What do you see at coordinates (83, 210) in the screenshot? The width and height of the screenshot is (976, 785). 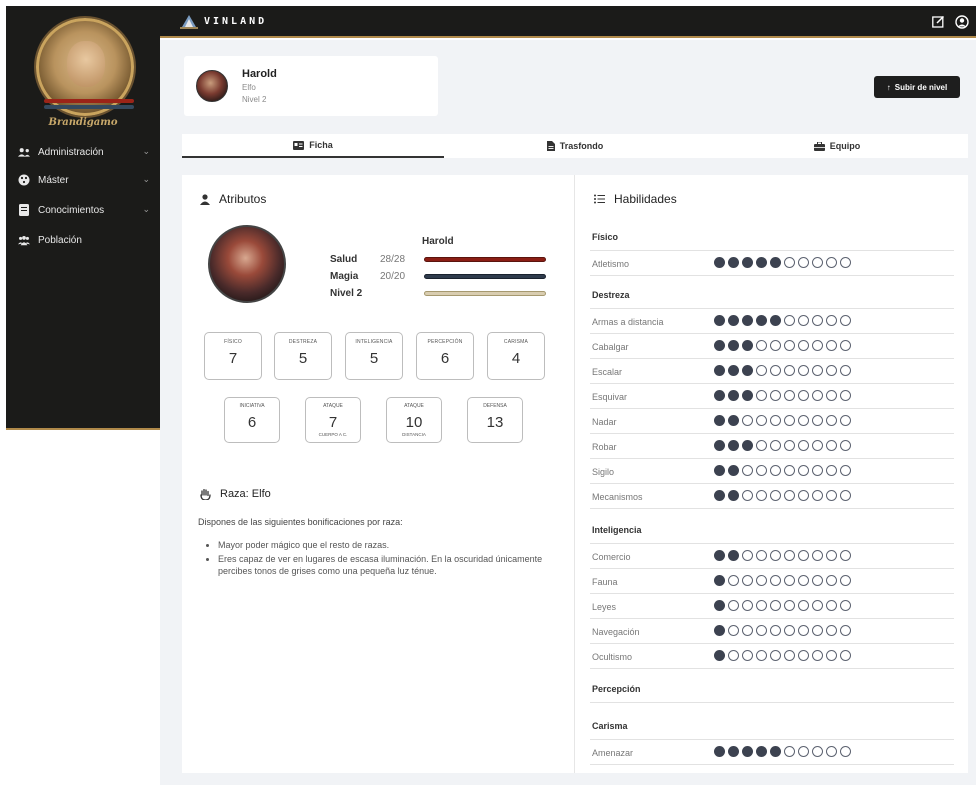 I see `sidebar-item-conocimientos: Conocimientos ⌄` at bounding box center [83, 210].